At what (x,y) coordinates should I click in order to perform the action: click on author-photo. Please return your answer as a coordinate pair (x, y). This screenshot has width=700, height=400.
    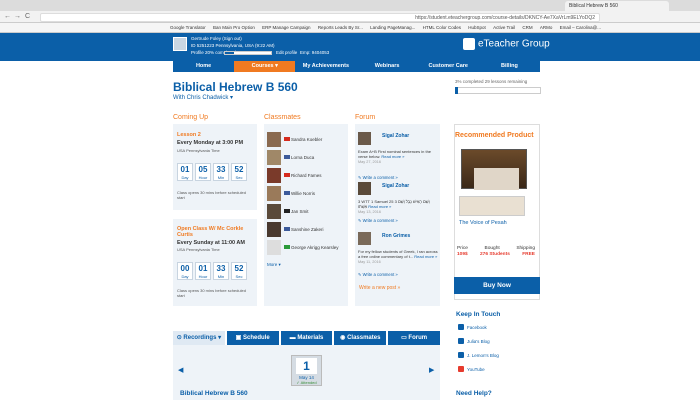
    Looking at the image, I should click on (364, 238).